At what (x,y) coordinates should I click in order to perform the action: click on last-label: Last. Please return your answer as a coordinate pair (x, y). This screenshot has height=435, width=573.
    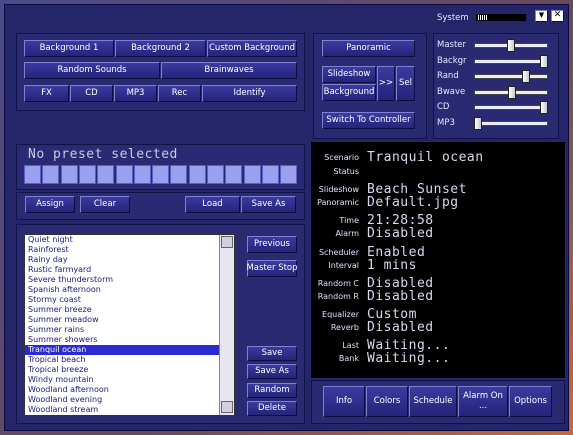
    Looking at the image, I should click on (350, 345).